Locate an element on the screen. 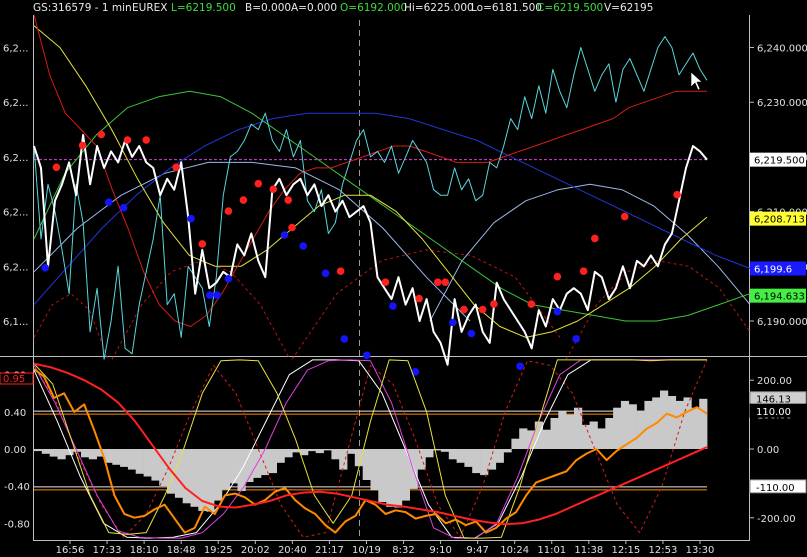 Image resolution: width=807 pixels, height=557 pixels. price-label-text: 6,194.633 is located at coordinates (779, 297).